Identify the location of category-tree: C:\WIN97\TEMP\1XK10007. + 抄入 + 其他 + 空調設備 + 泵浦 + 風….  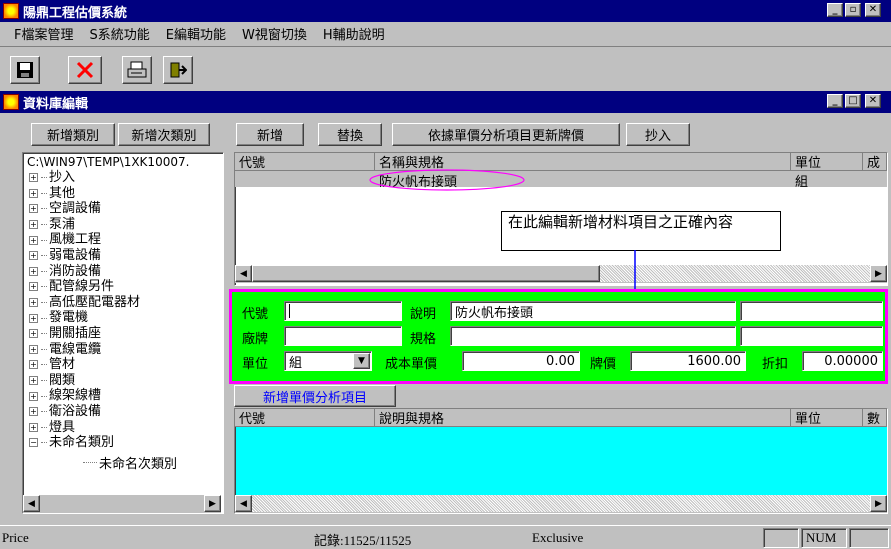
(123, 333).